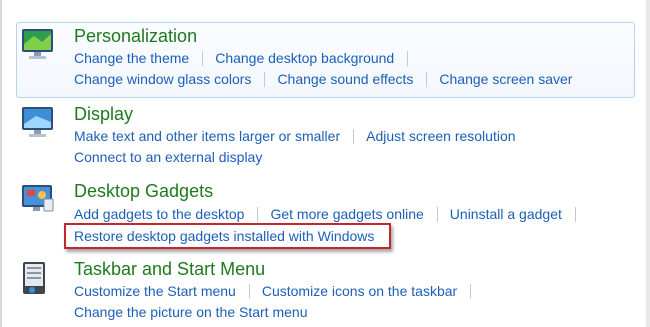 The height and width of the screenshot is (327, 650). What do you see at coordinates (38, 198) in the screenshot?
I see `desktop-gadgets-icon` at bounding box center [38, 198].